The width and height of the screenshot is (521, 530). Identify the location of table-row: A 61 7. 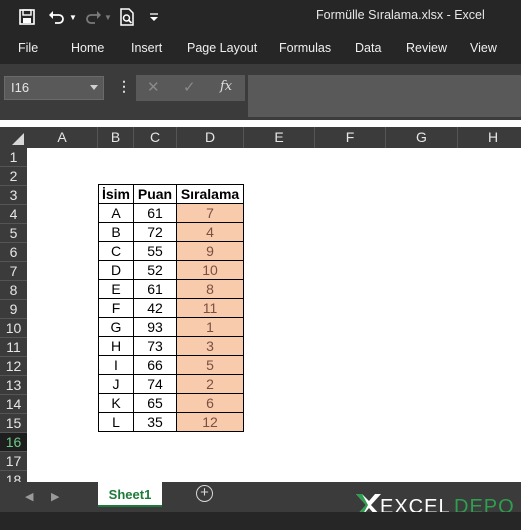
(171, 213).